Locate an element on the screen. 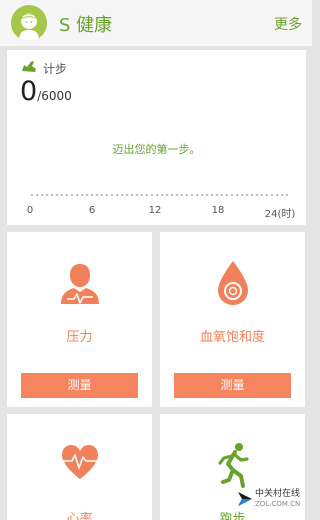 The image size is (320, 520). timeline-tick-label: 24(时) is located at coordinates (280, 214).